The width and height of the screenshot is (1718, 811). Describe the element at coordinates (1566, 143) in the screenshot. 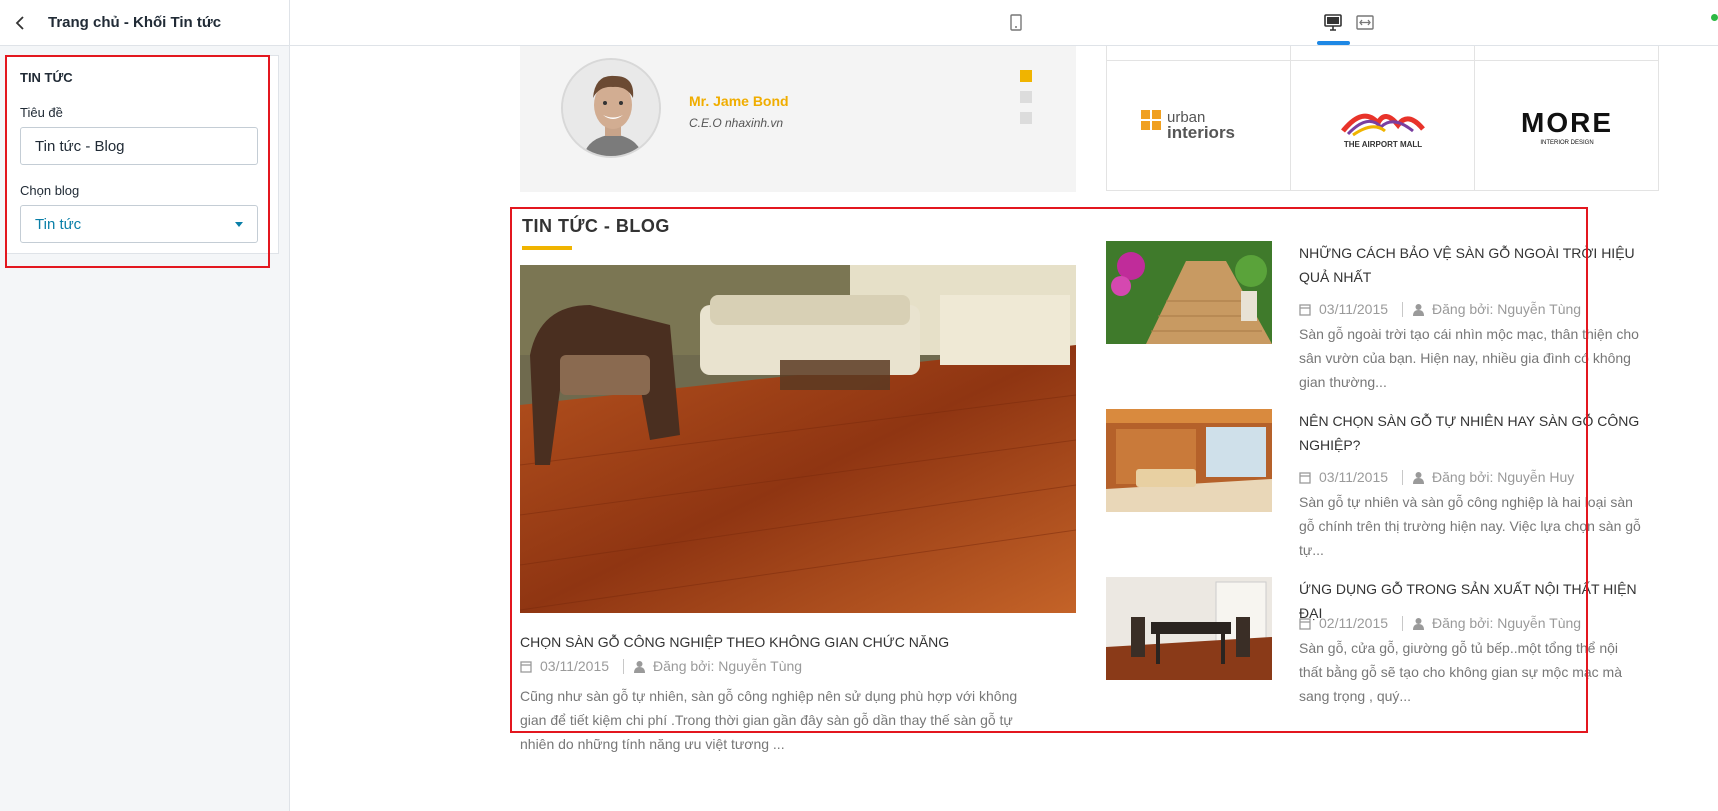

I see `svg-text: INTERIOR DESIGN` at that location.